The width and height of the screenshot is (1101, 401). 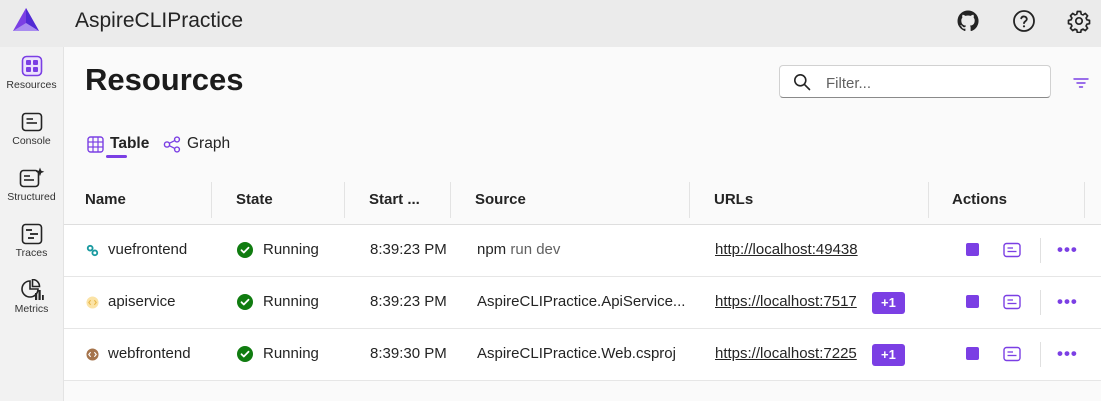 I want to click on source-cell: npm run dev, so click(x=518, y=249).